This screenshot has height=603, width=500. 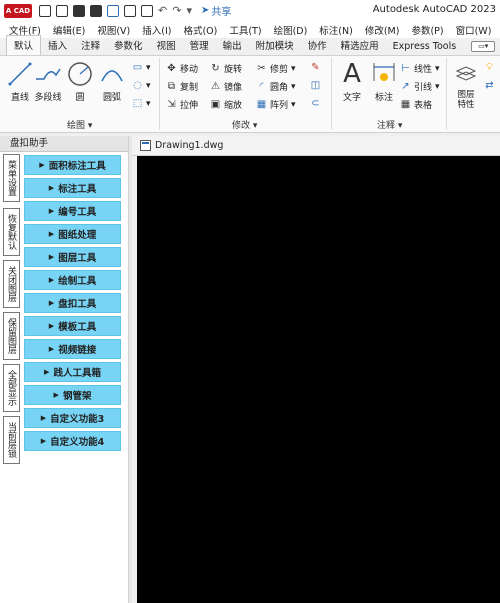 What do you see at coordinates (226, 68) in the screenshot?
I see `rotate-tool: ↻ 旋转` at bounding box center [226, 68].